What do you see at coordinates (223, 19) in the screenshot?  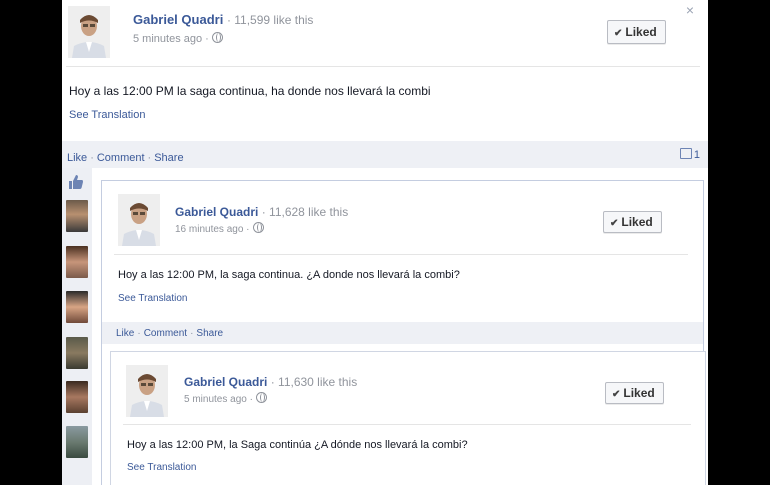 I see `author-name: Gabriel Quadri · 11,599 like this` at bounding box center [223, 19].